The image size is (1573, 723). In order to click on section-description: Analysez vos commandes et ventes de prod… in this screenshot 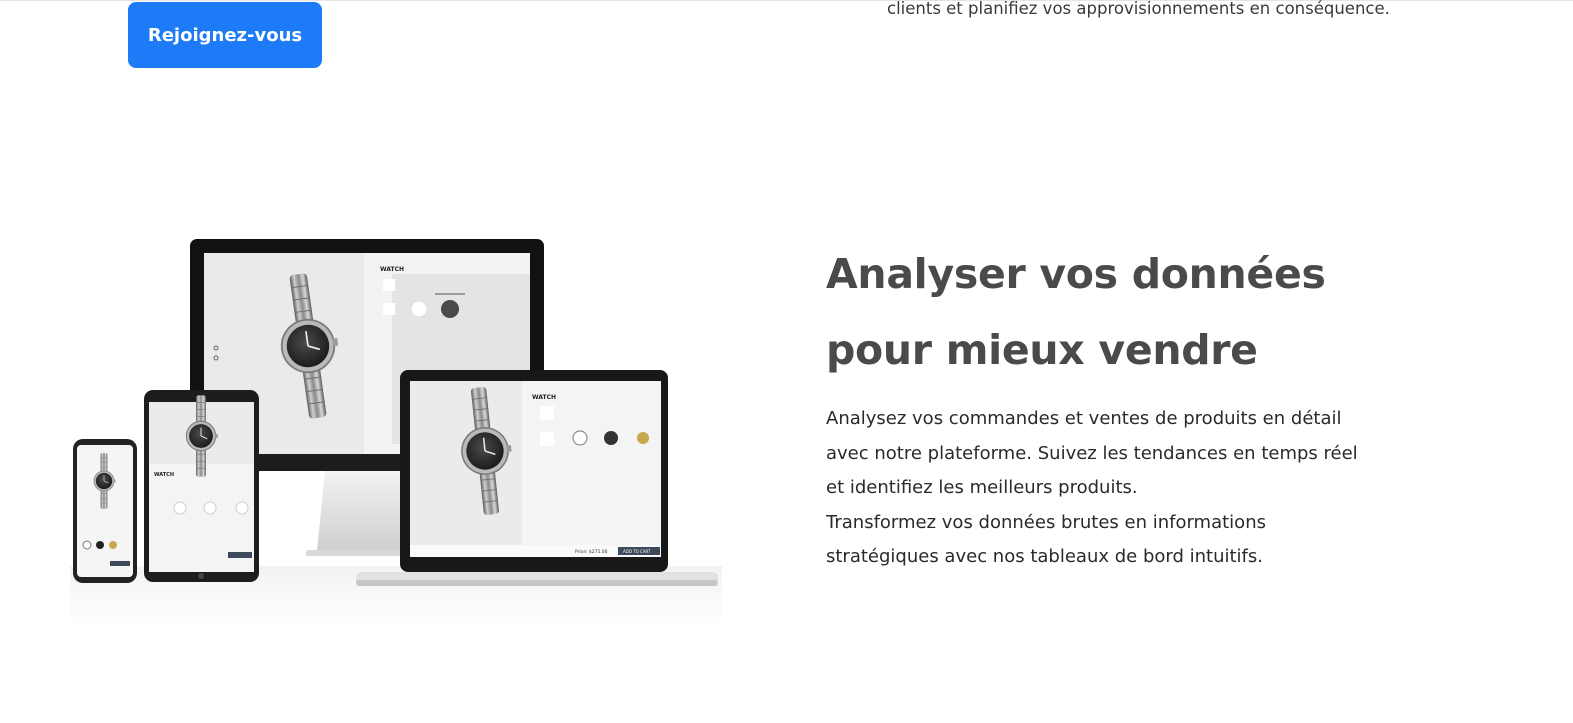, I will do `click(1096, 488)`.